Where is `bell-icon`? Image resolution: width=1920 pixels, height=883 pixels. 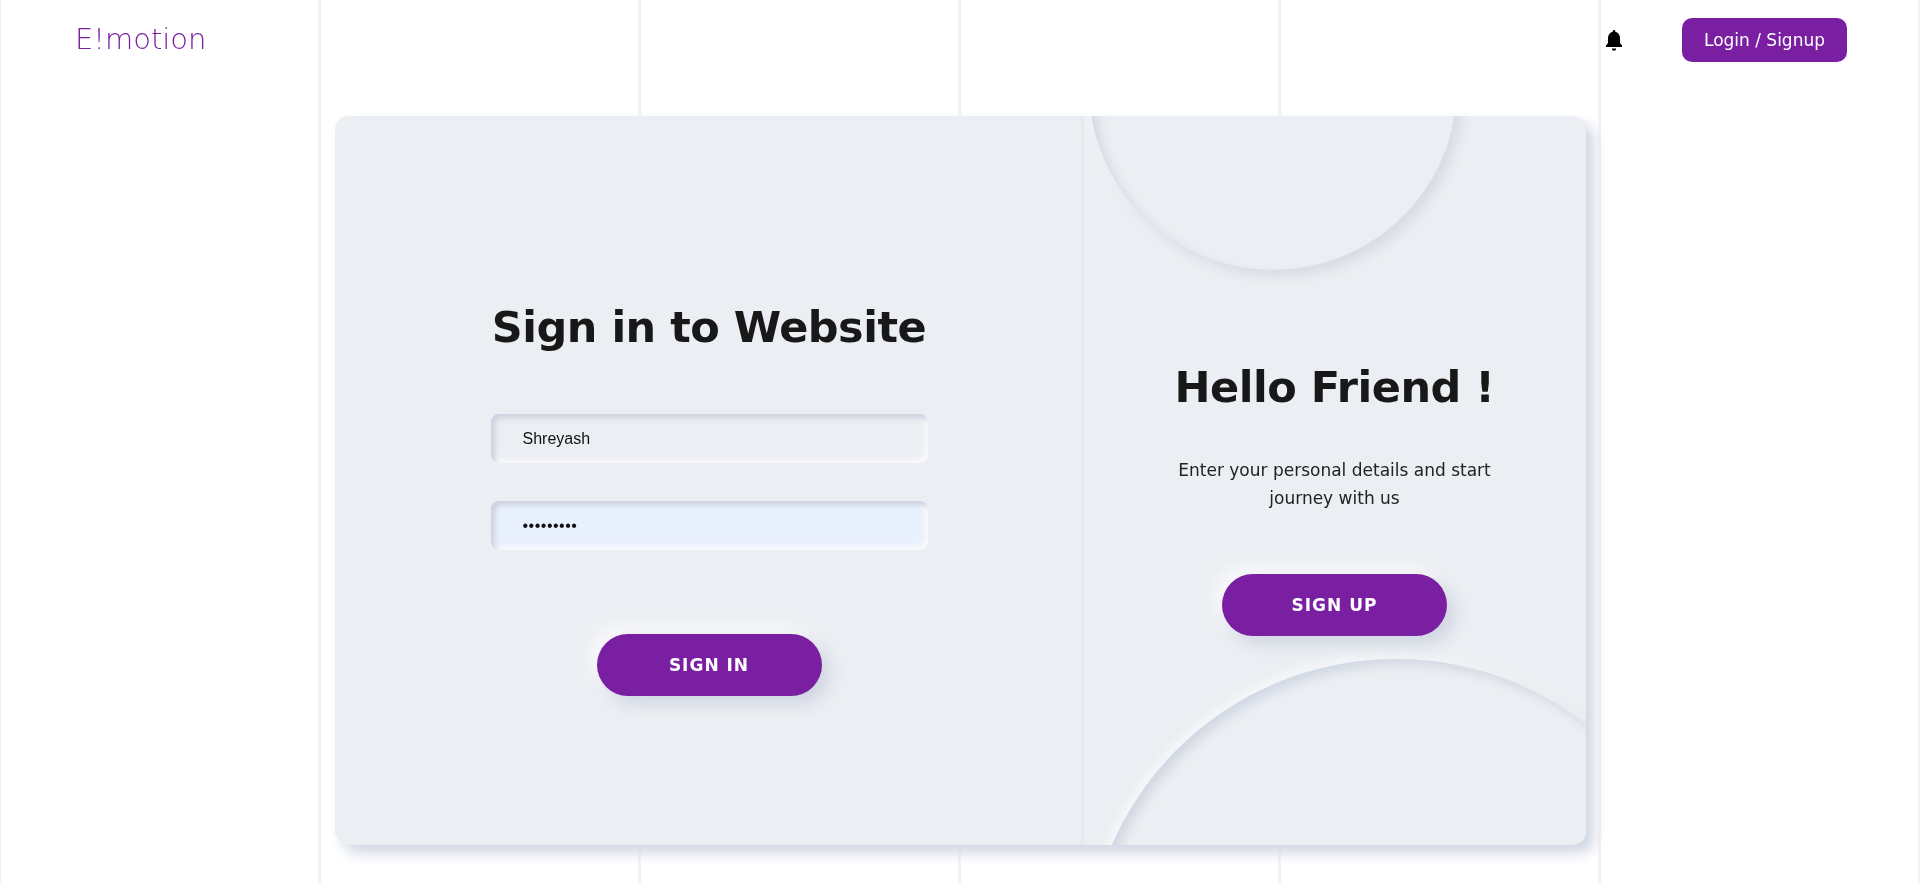
bell-icon is located at coordinates (1613, 40).